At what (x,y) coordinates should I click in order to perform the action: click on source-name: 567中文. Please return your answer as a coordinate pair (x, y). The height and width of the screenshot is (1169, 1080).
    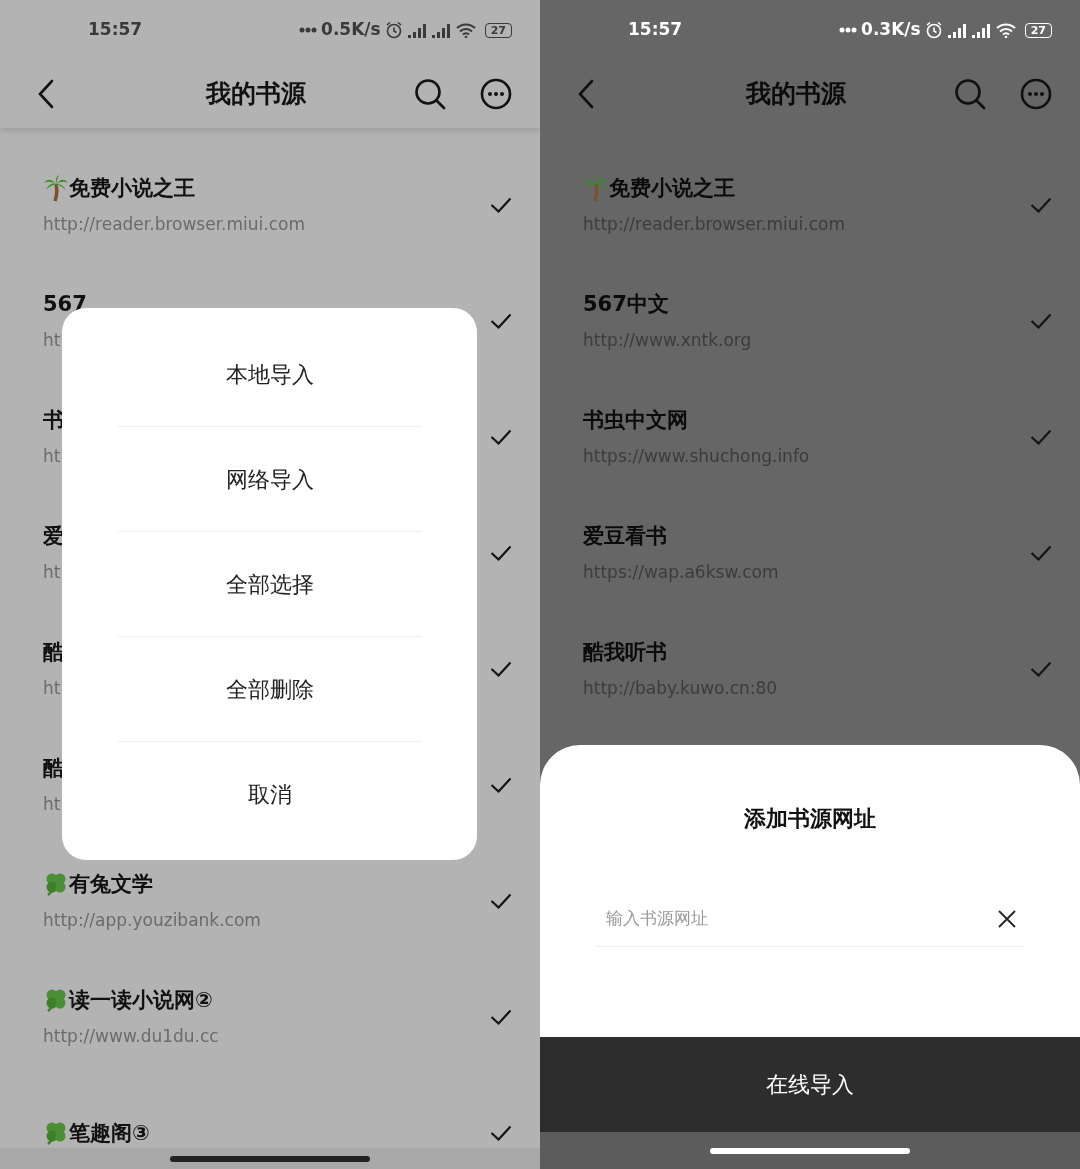
    Looking at the image, I should click on (626, 304).